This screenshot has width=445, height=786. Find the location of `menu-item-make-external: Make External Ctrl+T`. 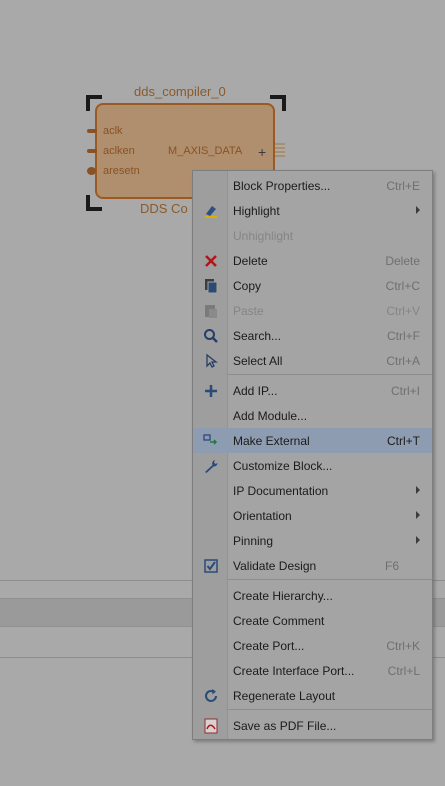

menu-item-make-external: Make External Ctrl+T is located at coordinates (312, 440).